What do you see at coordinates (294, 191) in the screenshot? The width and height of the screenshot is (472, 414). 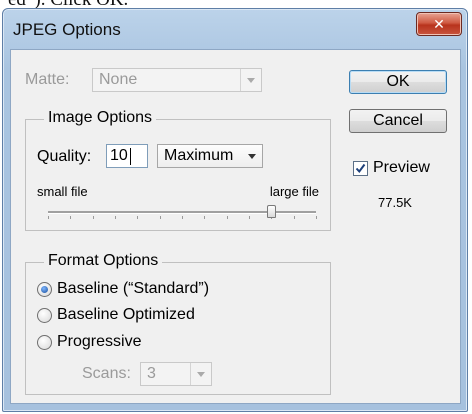 I see `large-file-label: large file` at bounding box center [294, 191].